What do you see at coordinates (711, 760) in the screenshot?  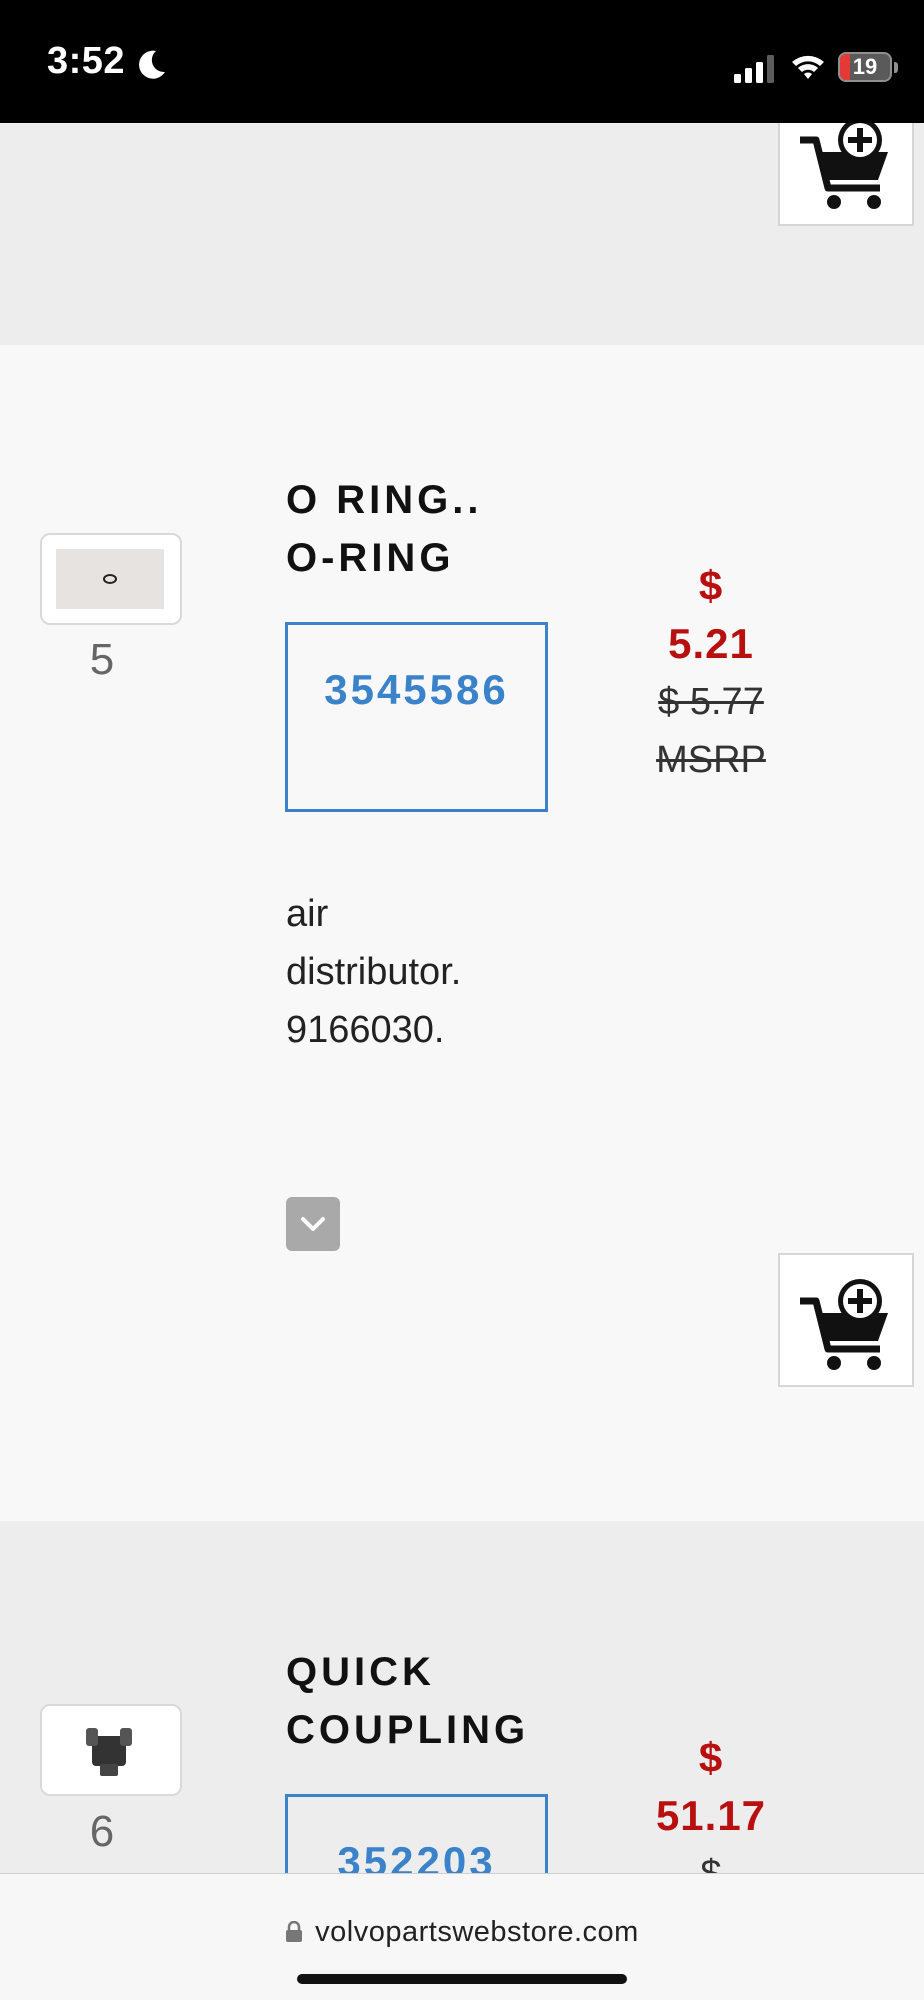 I see `msrp-label: MSRP` at bounding box center [711, 760].